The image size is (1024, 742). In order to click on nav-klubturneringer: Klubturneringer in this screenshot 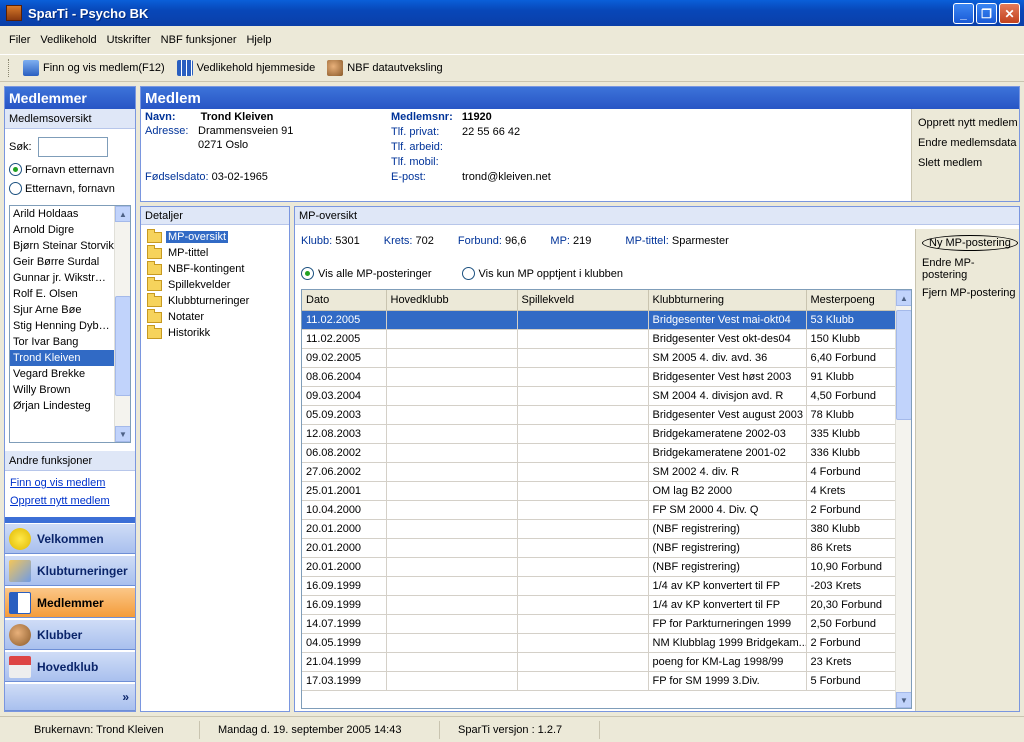, I will do `click(70, 570)`.